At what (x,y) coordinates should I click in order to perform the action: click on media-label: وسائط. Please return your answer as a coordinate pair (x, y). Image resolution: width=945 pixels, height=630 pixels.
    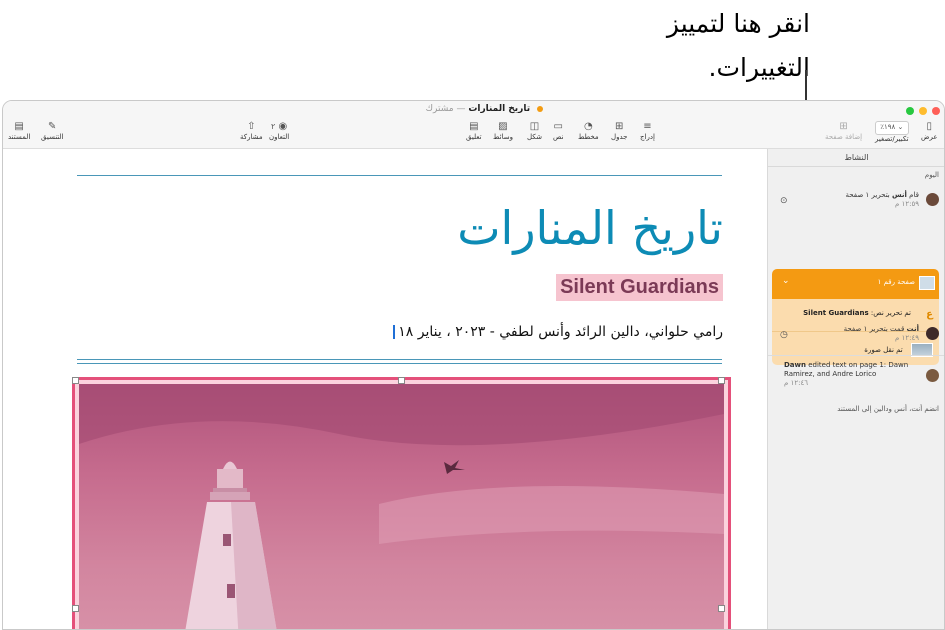
    Looking at the image, I should click on (503, 137).